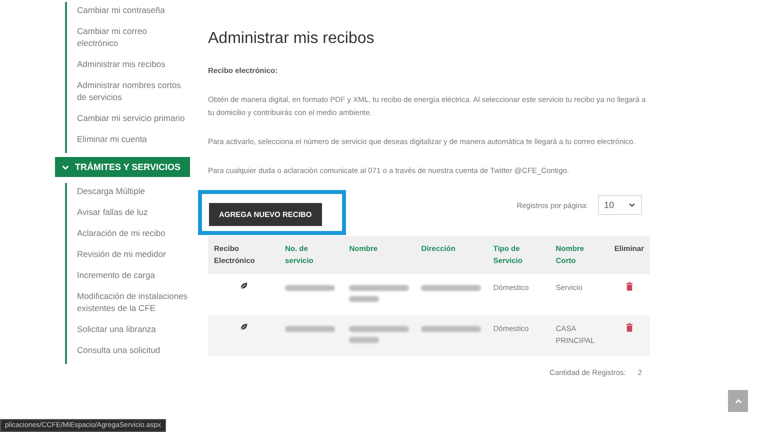 Image resolution: width=768 pixels, height=432 pixels. Describe the element at coordinates (133, 37) in the screenshot. I see `sidebar-link: Cambiar mi correo electrónico` at that location.